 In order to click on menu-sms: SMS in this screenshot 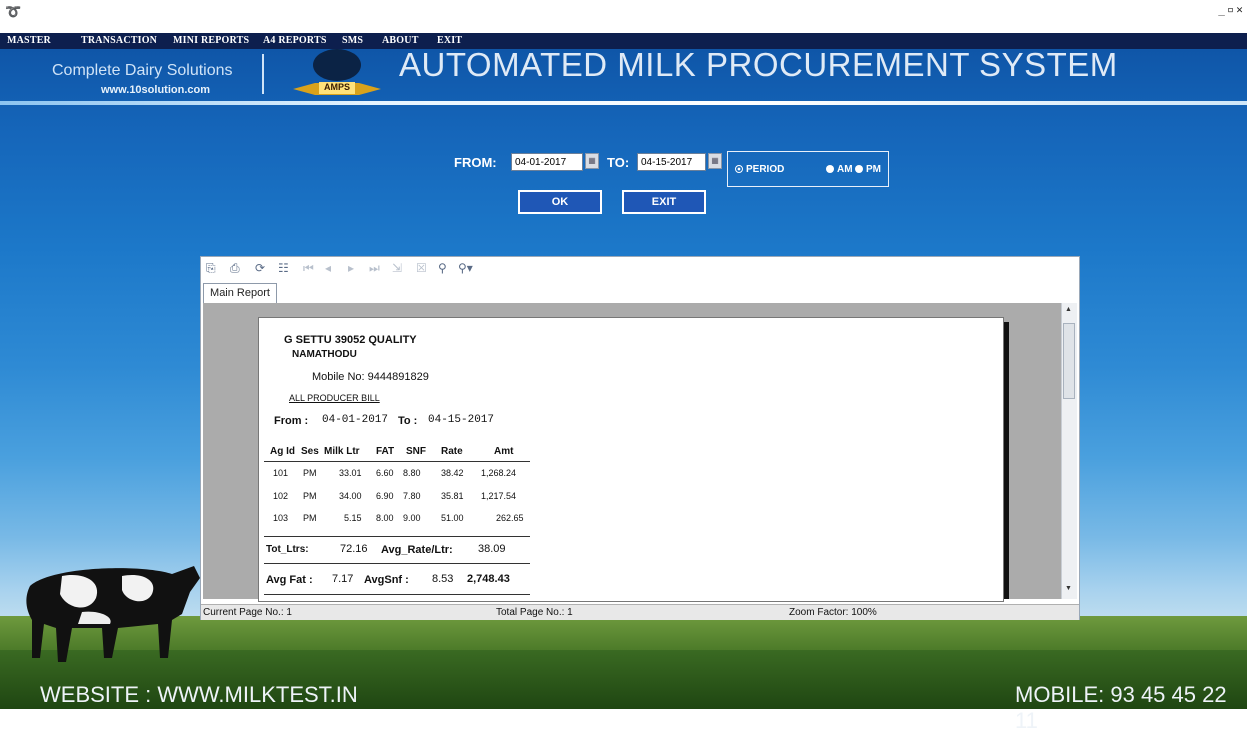, I will do `click(352, 40)`.